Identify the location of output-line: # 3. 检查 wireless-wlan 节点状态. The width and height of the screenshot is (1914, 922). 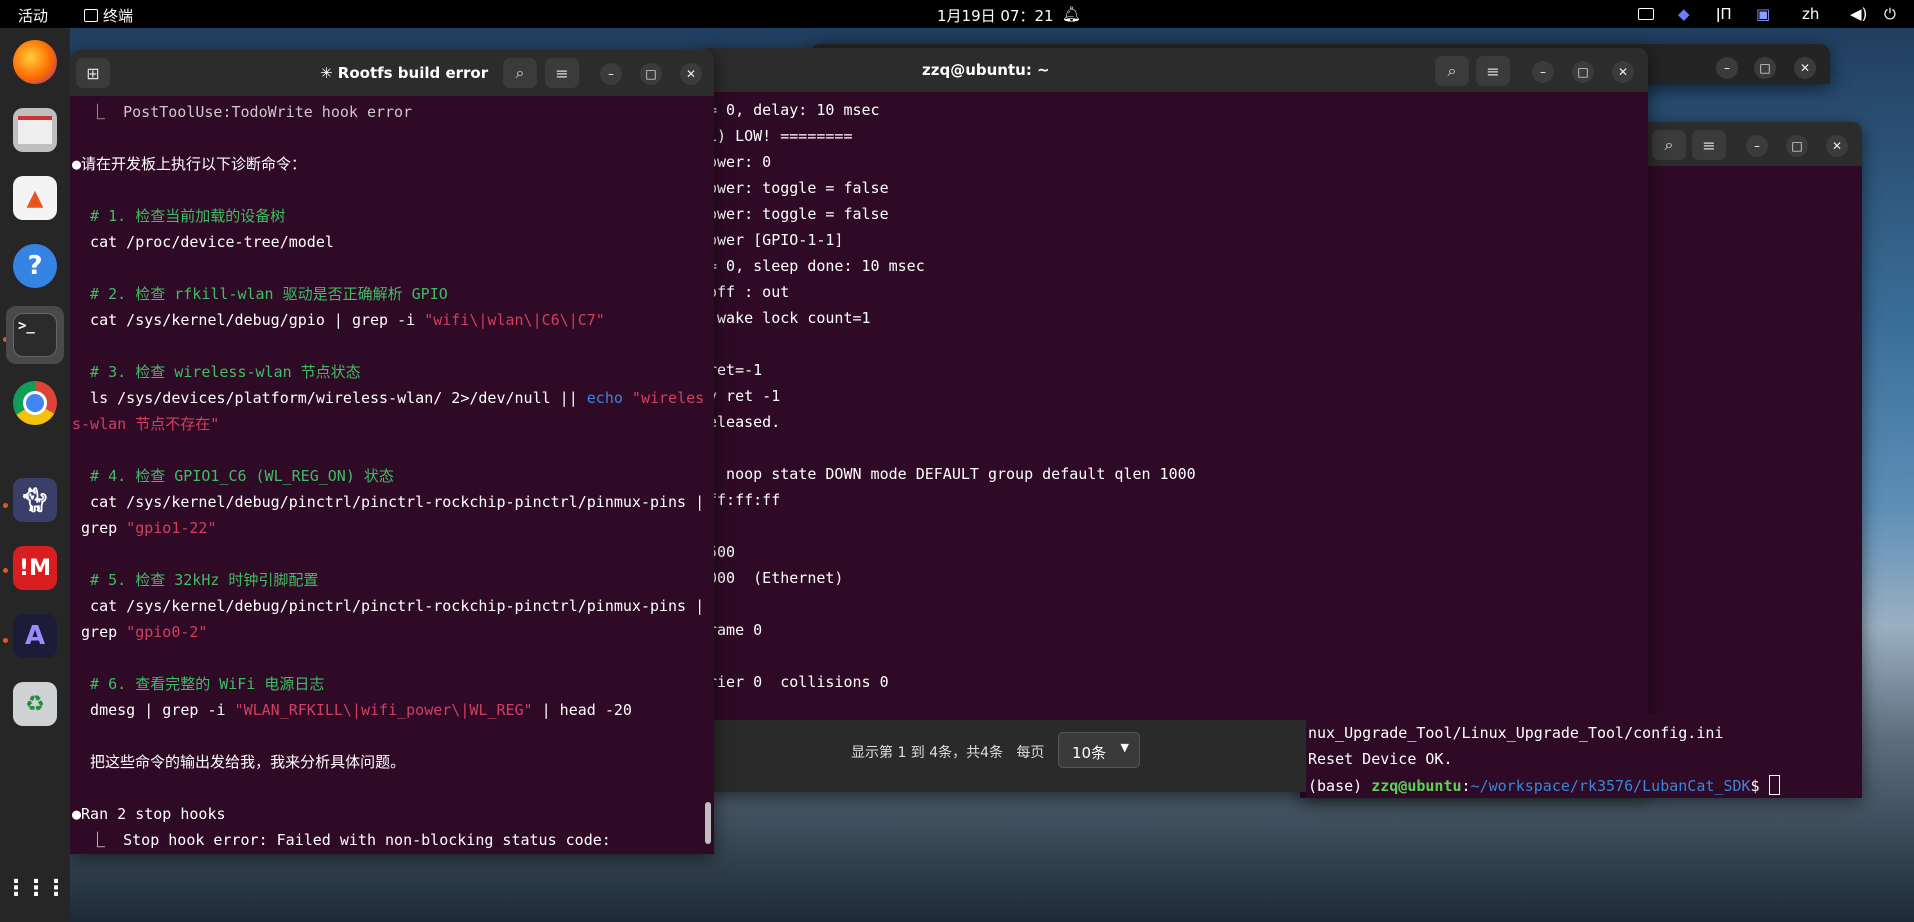
(216, 372).